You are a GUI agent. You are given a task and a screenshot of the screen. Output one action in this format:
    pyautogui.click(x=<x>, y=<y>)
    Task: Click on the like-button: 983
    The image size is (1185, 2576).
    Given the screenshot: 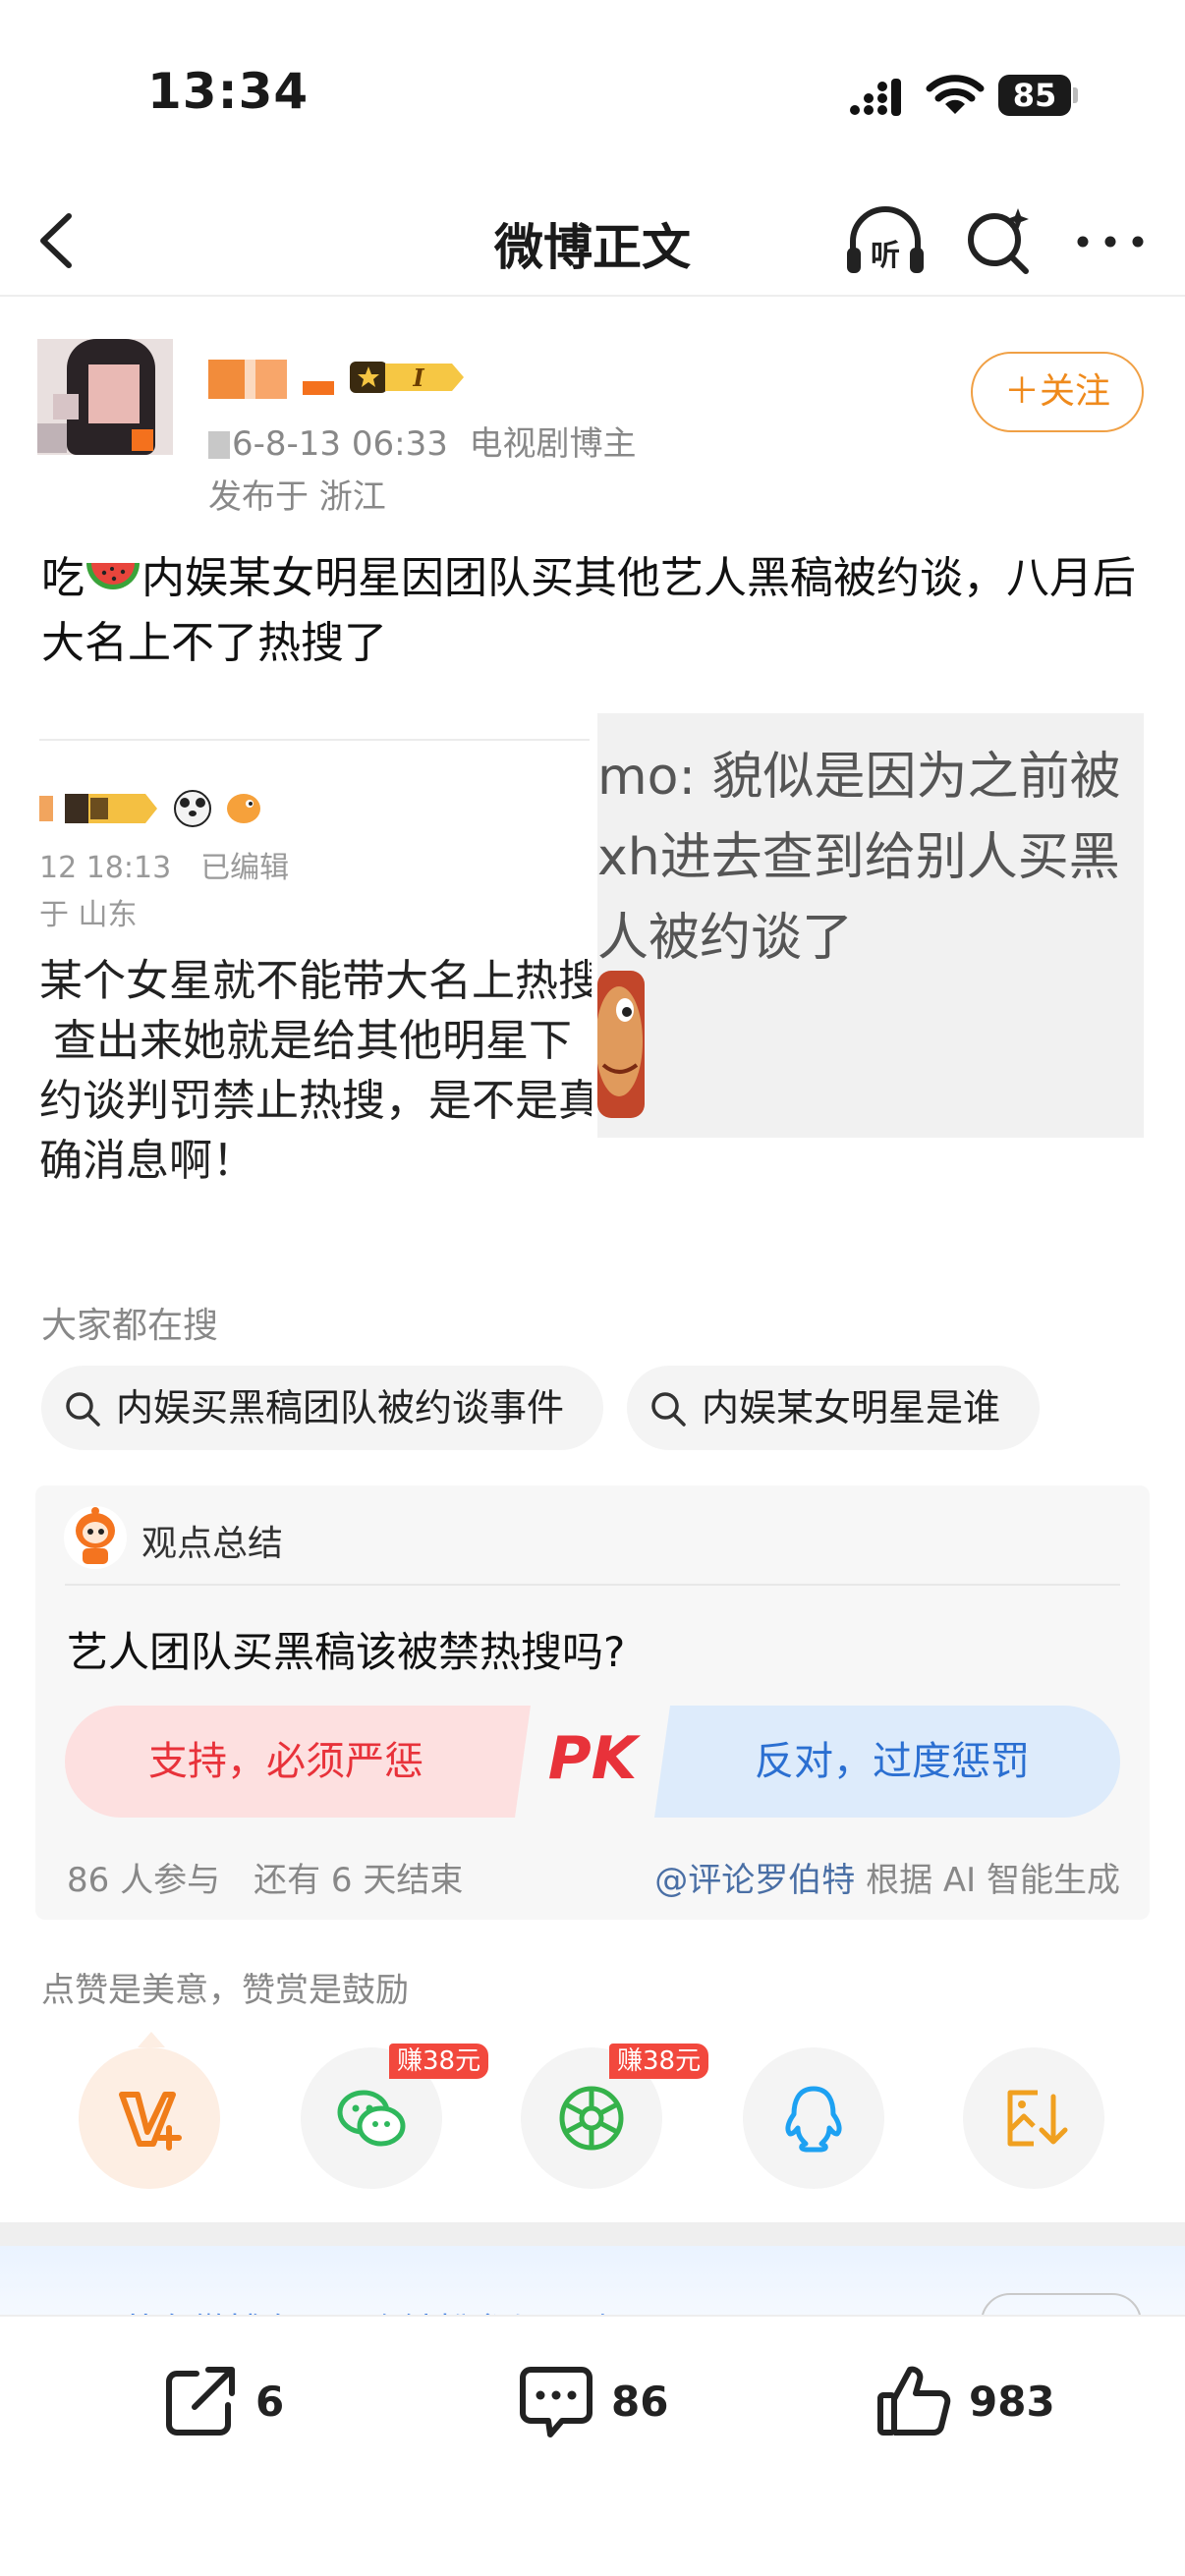 What is the action you would take?
    pyautogui.click(x=973, y=2404)
    